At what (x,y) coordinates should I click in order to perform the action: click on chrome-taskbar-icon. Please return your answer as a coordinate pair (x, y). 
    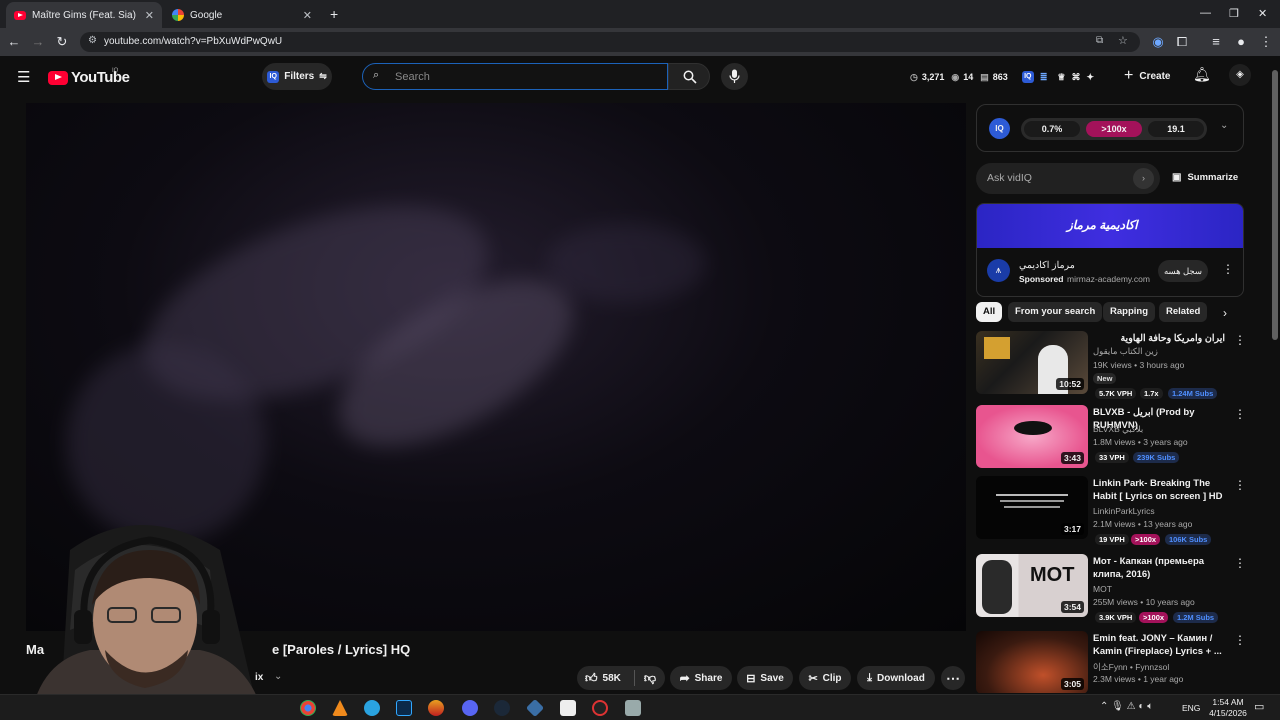
    Looking at the image, I should click on (308, 708).